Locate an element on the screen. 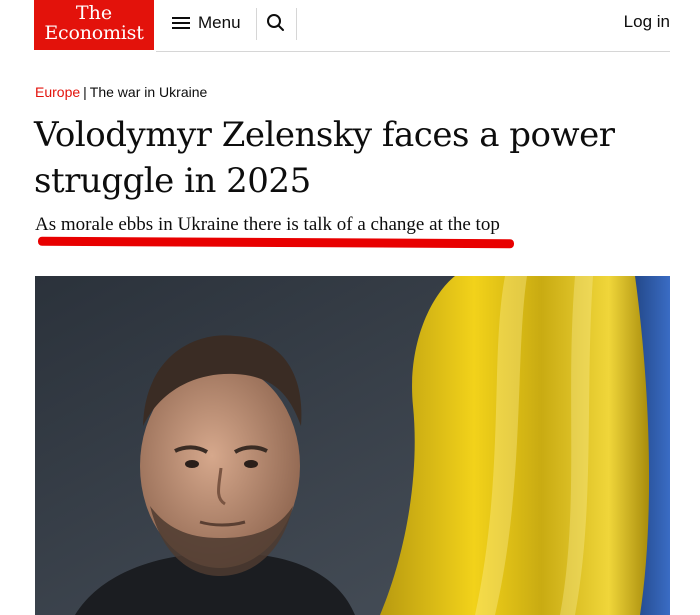 Image resolution: width=700 pixels, height=615 pixels. menu-label: Menu is located at coordinates (219, 22).